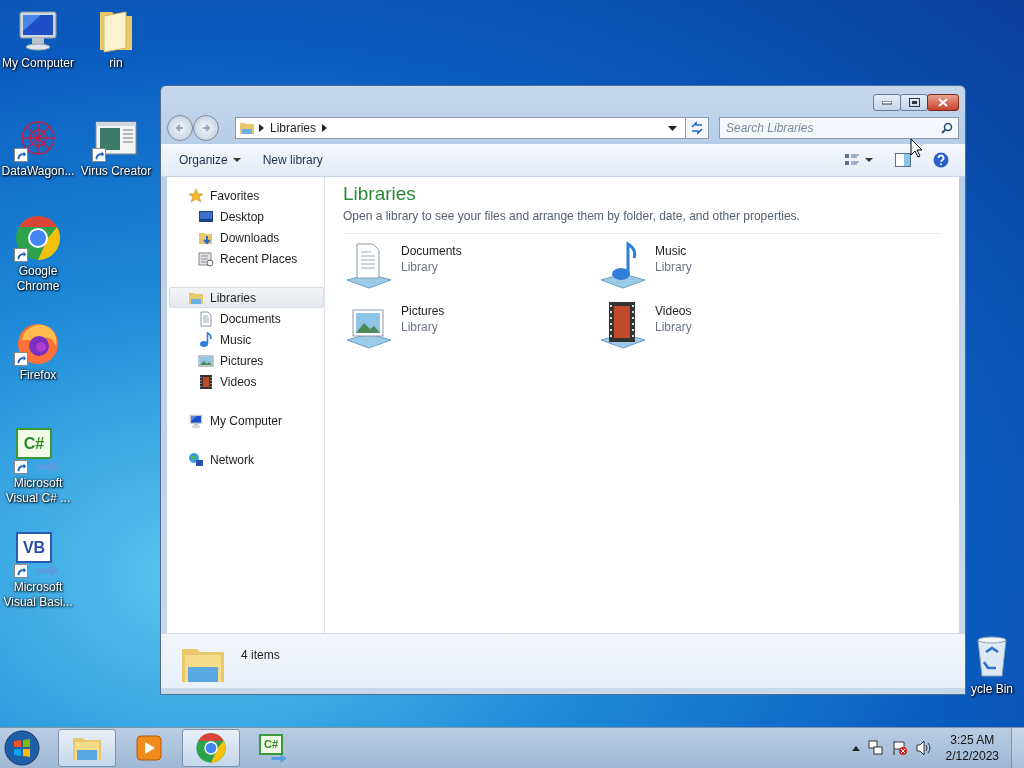 The width and height of the screenshot is (1024, 768). What do you see at coordinates (672, 128) in the screenshot?
I see `dropdown-caret-icon` at bounding box center [672, 128].